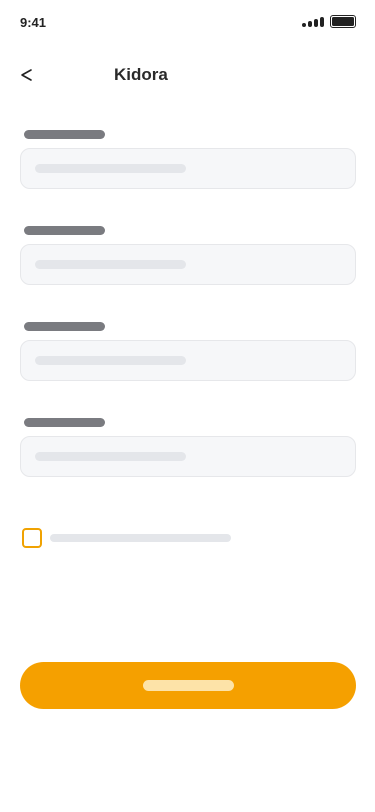 This screenshot has width=375, height=812. I want to click on back-button, so click(27, 75).